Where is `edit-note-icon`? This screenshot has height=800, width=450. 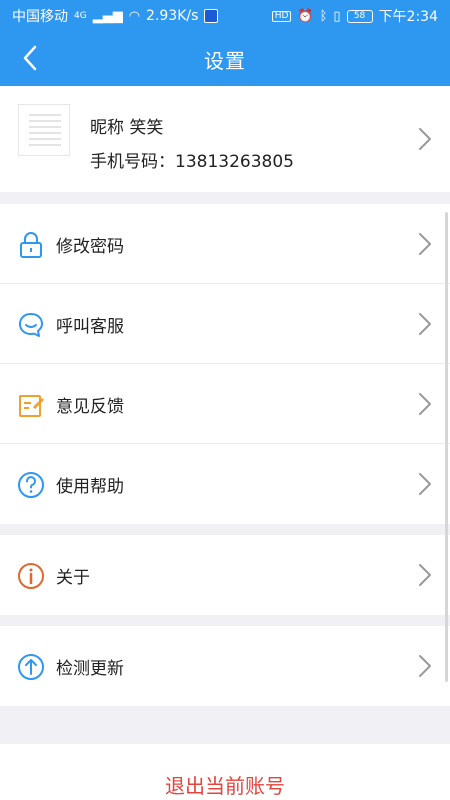
edit-note-icon is located at coordinates (31, 406).